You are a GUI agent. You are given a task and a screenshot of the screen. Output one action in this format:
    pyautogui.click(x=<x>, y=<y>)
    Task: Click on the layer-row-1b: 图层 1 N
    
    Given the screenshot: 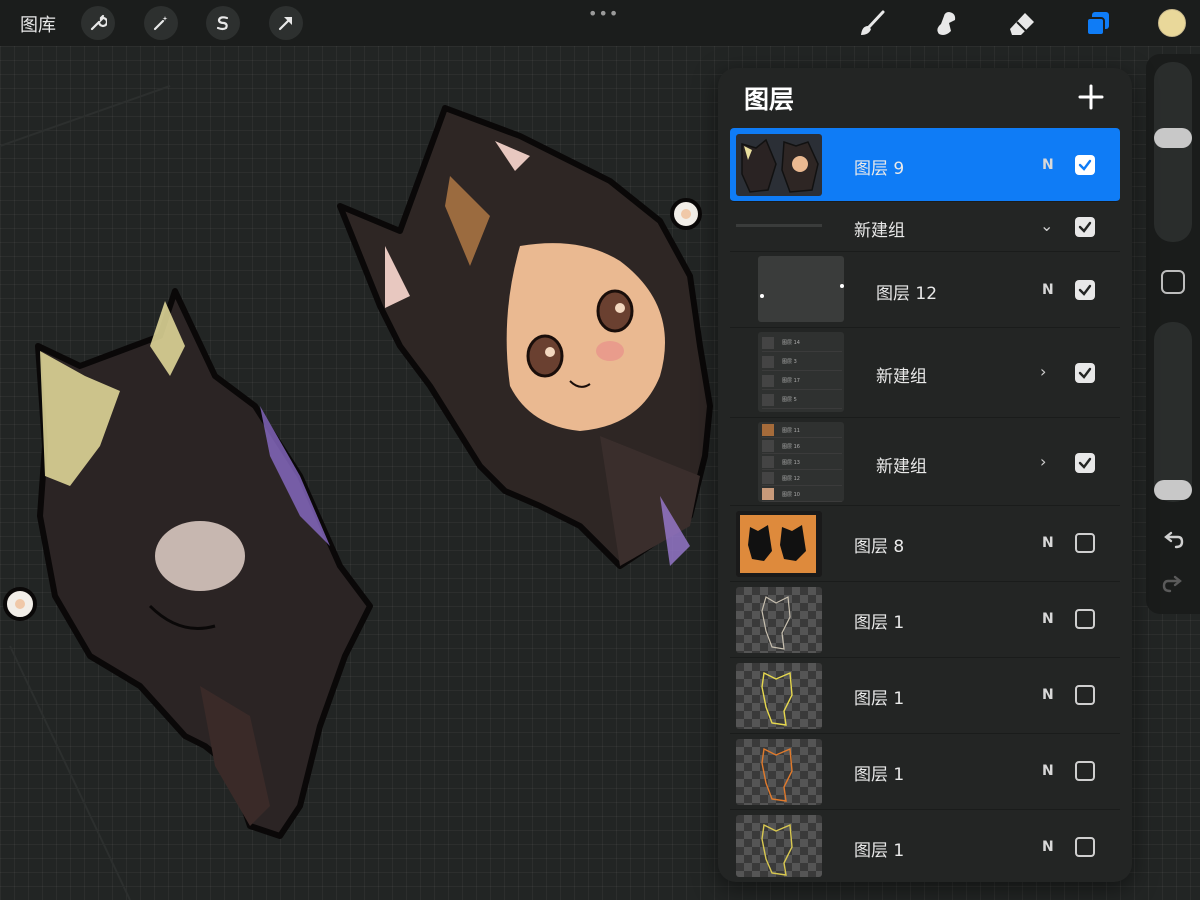 What is the action you would take?
    pyautogui.click(x=925, y=696)
    